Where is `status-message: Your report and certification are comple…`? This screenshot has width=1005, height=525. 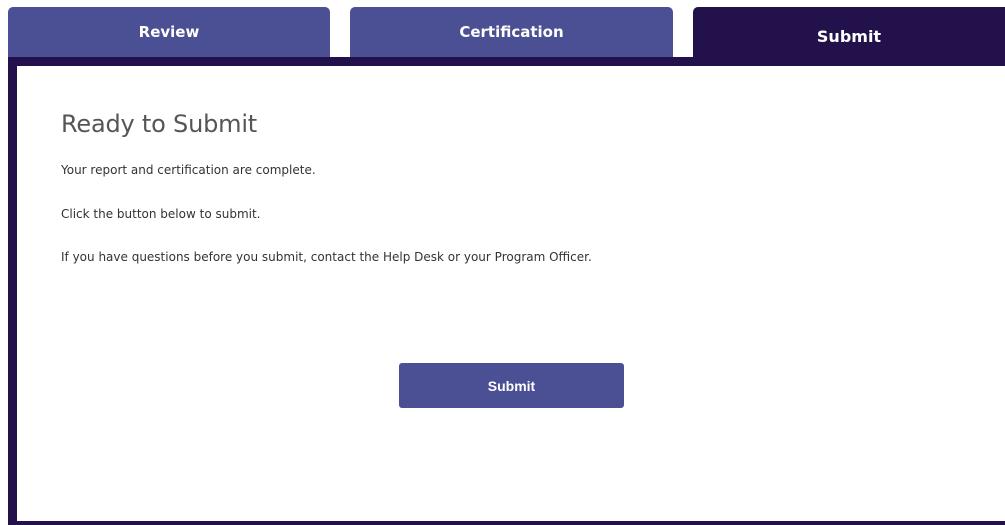
status-message: Your report and certification are comple… is located at coordinates (188, 170).